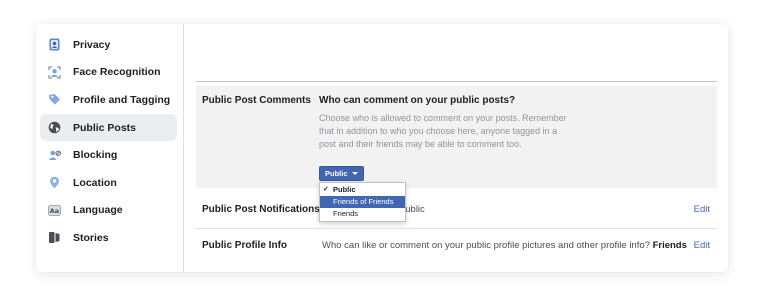  What do you see at coordinates (54, 127) in the screenshot?
I see `globe-icon` at bounding box center [54, 127].